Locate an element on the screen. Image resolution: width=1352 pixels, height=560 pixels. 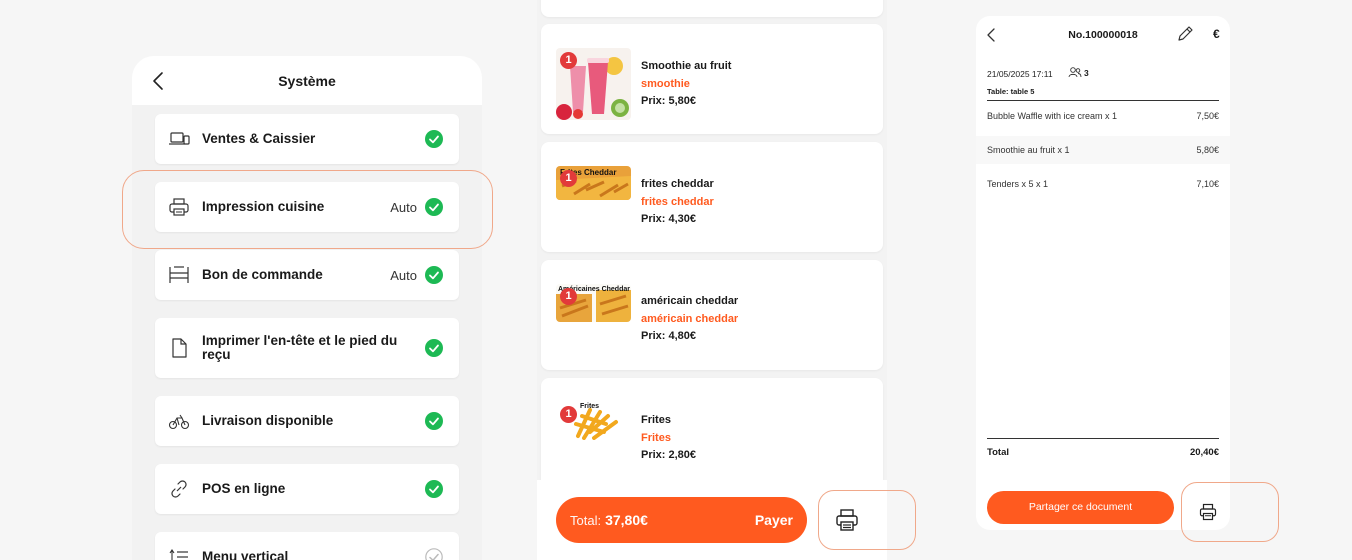
total-value: 37,80€ is located at coordinates (626, 520).